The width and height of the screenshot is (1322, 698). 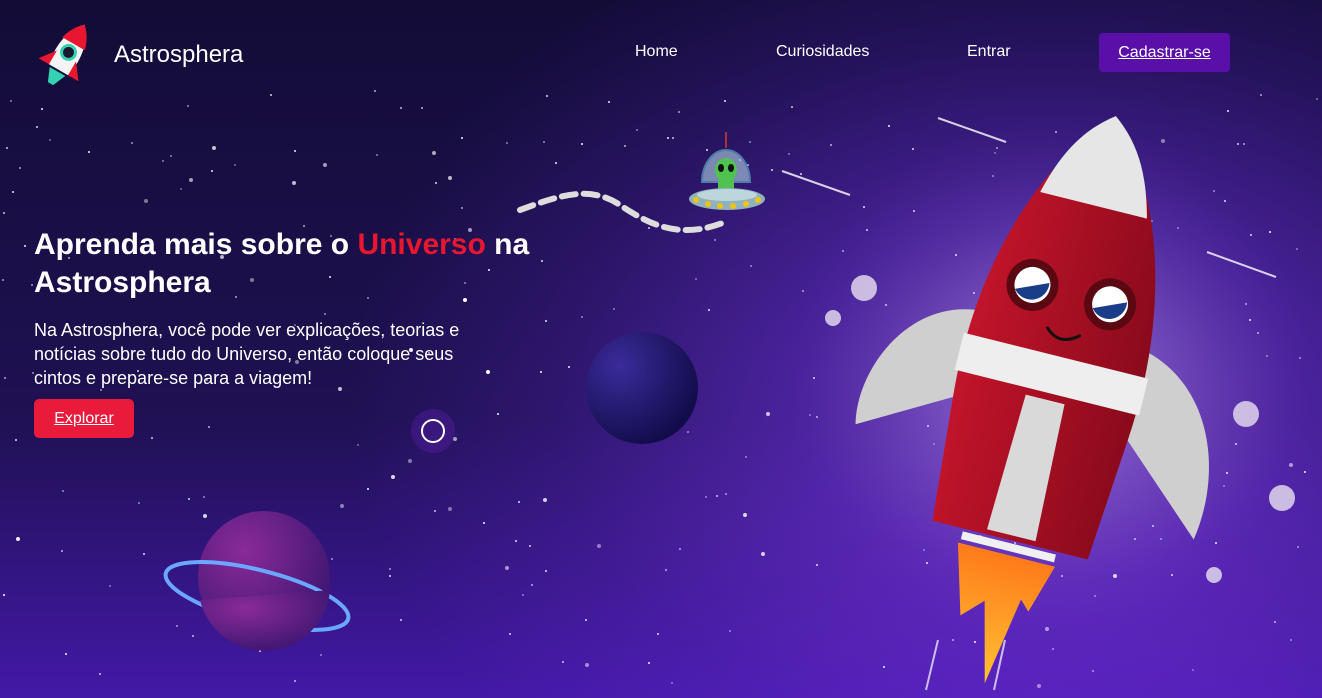 What do you see at coordinates (421, 244) in the screenshot?
I see `hero-title-highlight: Universo` at bounding box center [421, 244].